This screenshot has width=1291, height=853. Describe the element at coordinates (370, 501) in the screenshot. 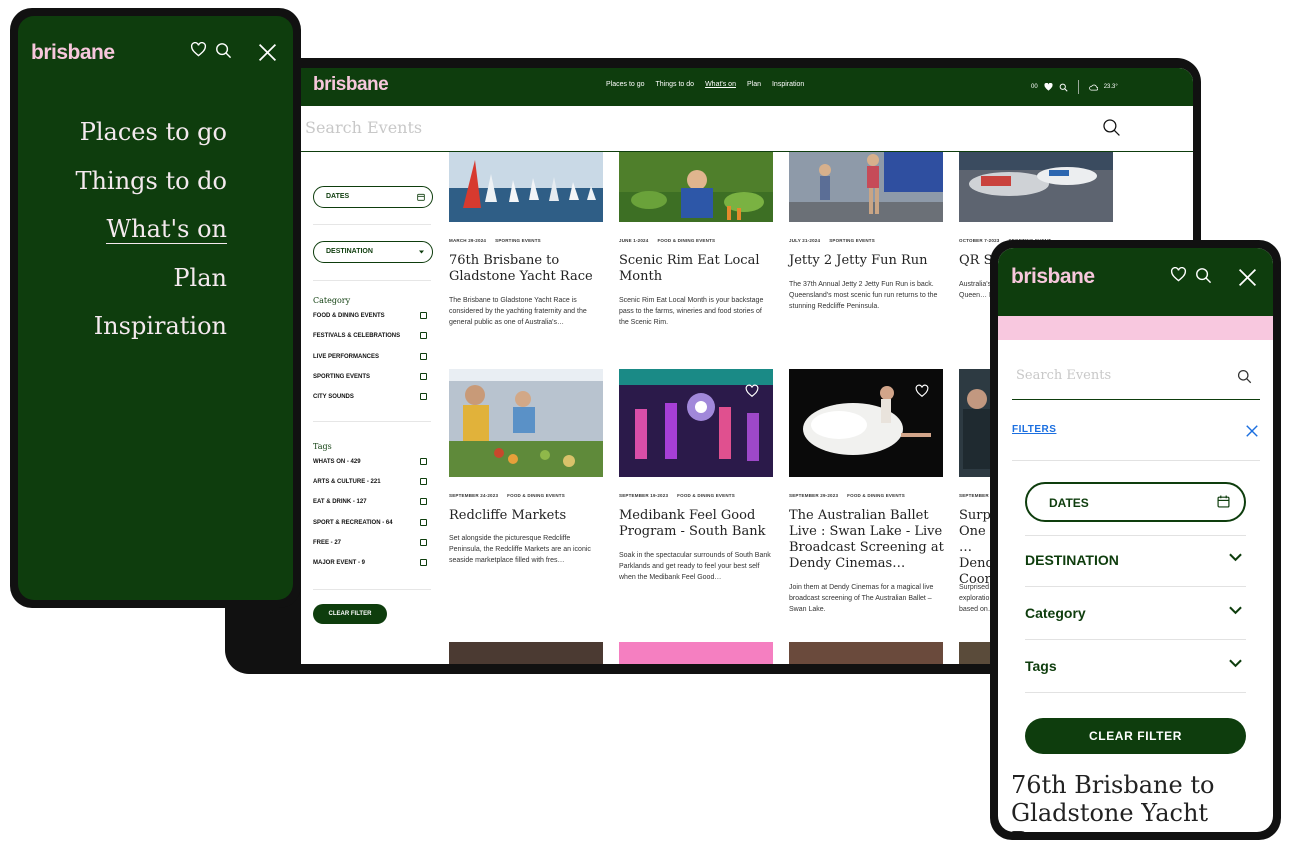

I see `tag-option: EAT & DRINK - 127` at that location.